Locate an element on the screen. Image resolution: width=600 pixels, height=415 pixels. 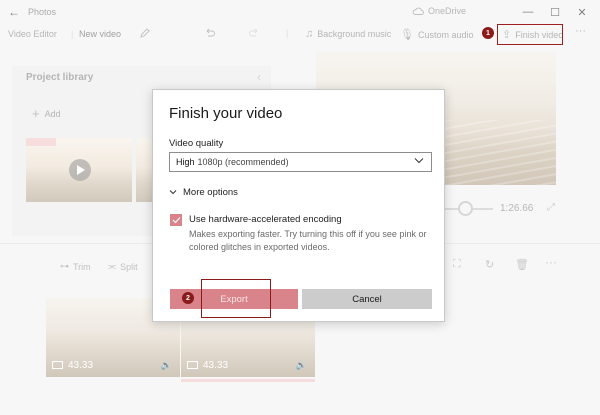
hardware-encoding-label: Use hardware-accelerated encoding is located at coordinates (265, 219).